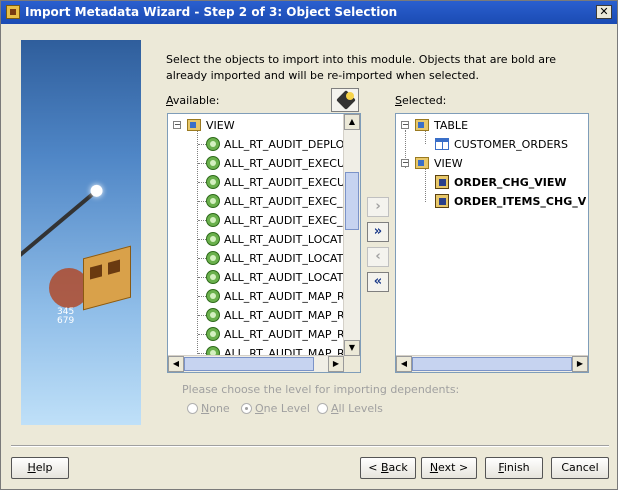 This screenshot has height=490, width=618. I want to click on selected-horizontal-scrollbar: ◀ ▶, so click(492, 363).